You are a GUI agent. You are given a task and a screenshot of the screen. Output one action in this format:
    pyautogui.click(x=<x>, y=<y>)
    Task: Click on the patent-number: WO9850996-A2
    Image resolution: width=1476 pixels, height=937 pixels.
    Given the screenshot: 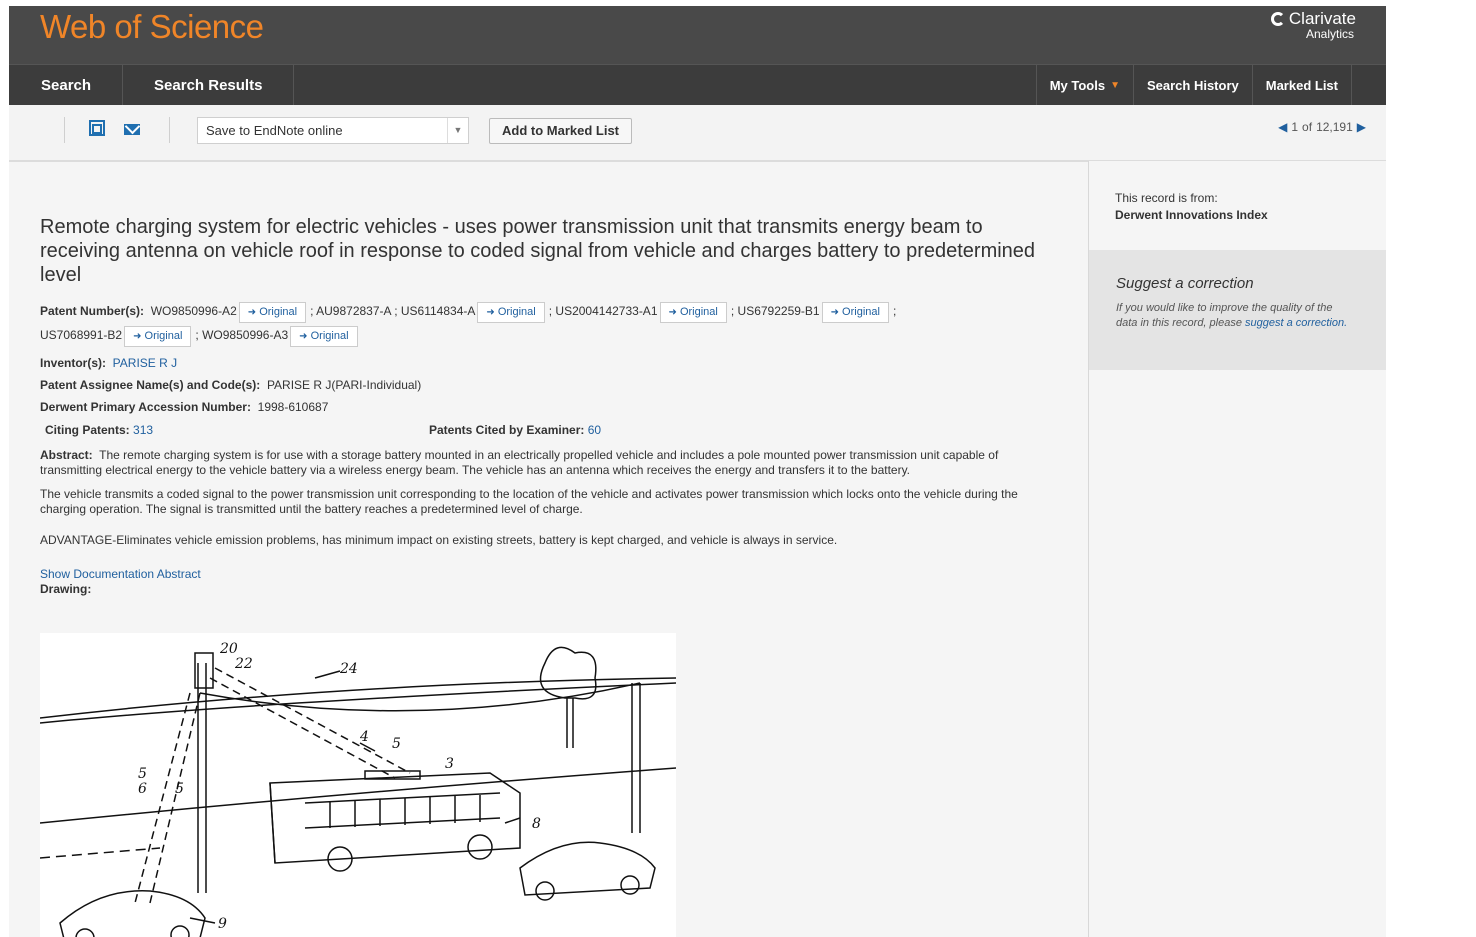 What is the action you would take?
    pyautogui.click(x=193, y=311)
    